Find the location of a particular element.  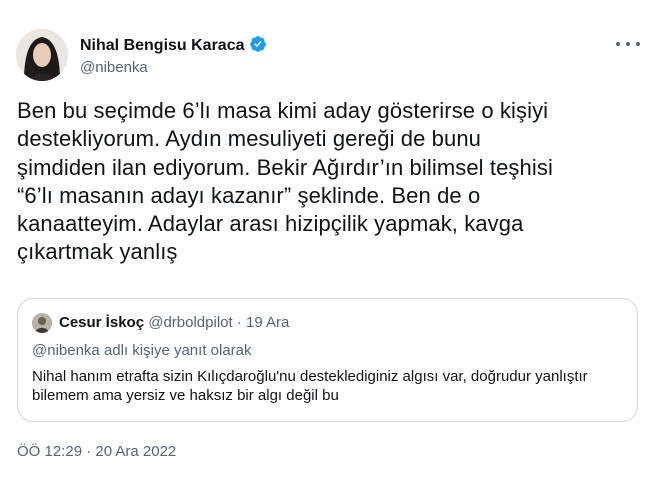

author-handle: @nibenka is located at coordinates (114, 67).